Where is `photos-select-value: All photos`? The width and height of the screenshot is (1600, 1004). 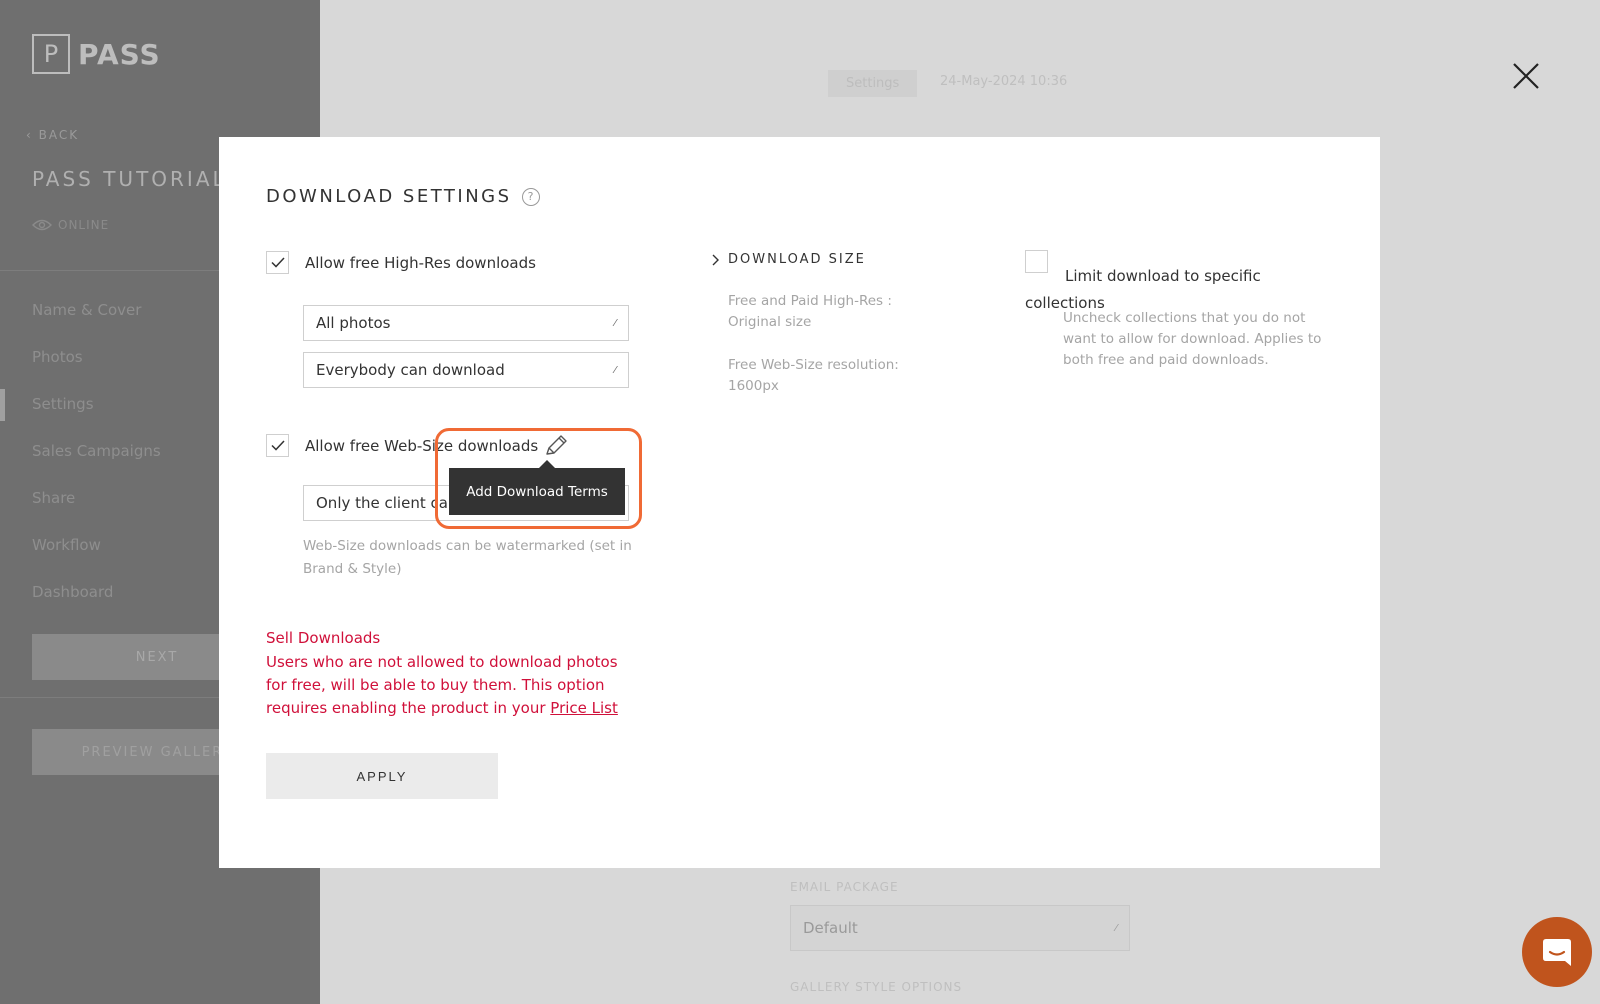
photos-select-value: All photos is located at coordinates (353, 323).